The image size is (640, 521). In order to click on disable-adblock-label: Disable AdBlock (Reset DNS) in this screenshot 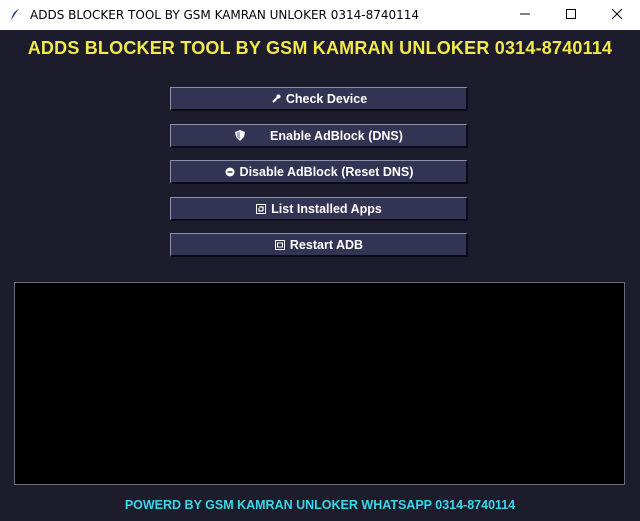, I will do `click(326, 171)`.